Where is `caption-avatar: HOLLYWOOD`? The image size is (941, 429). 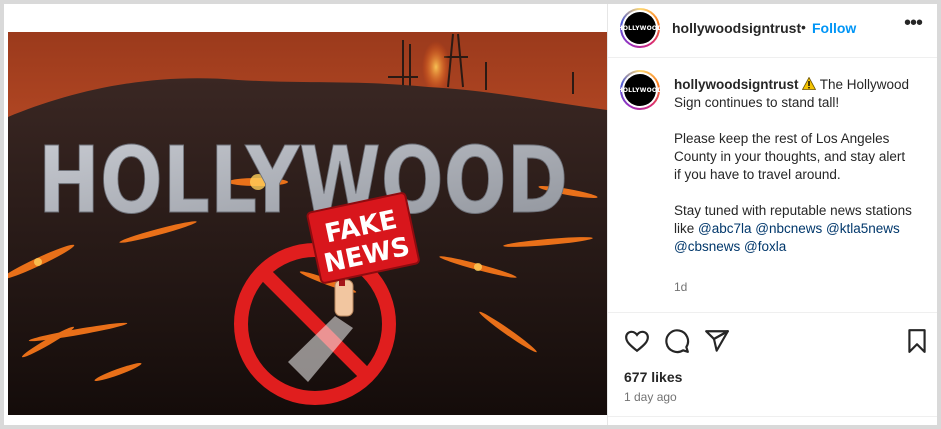 caption-avatar: HOLLYWOOD is located at coordinates (640, 90).